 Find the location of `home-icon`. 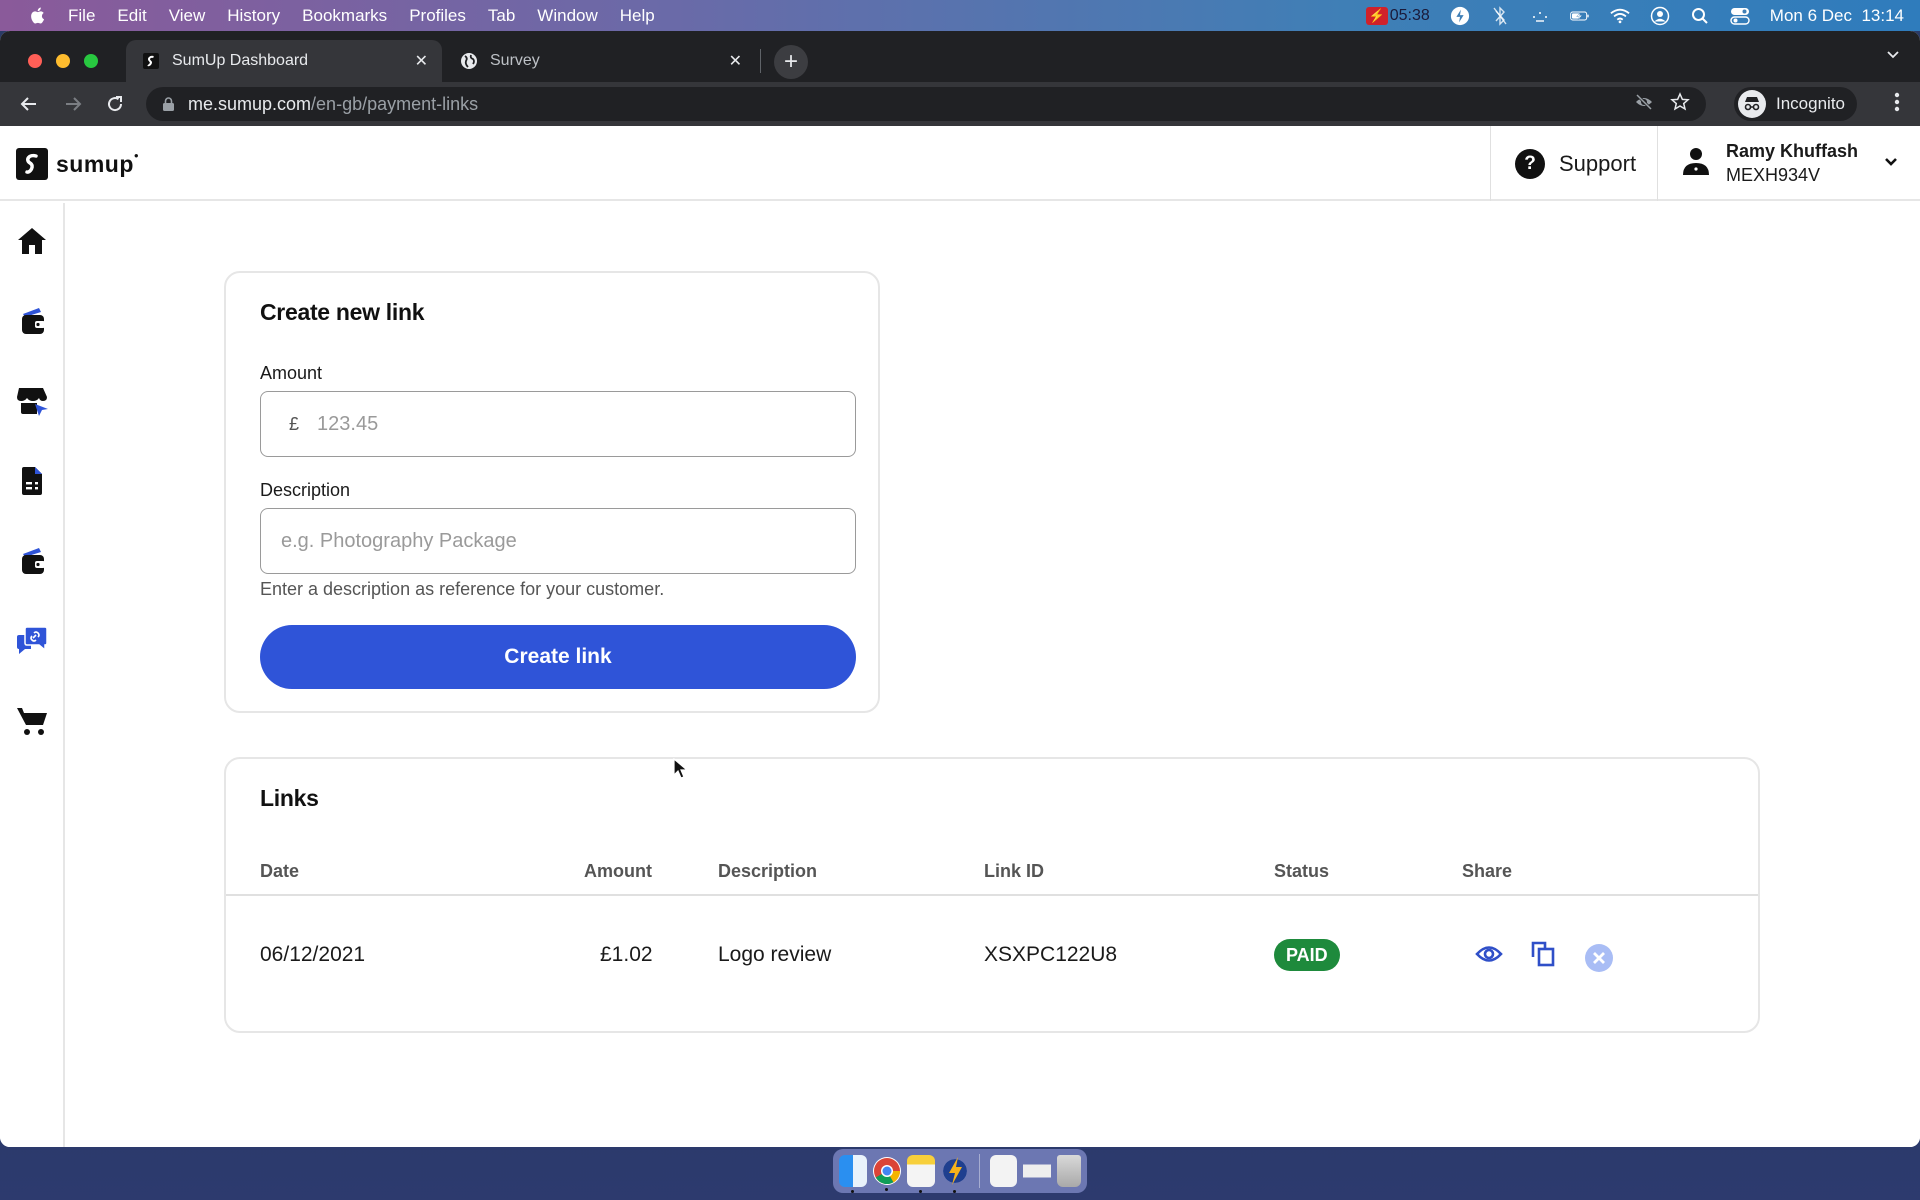

home-icon is located at coordinates (32, 241).